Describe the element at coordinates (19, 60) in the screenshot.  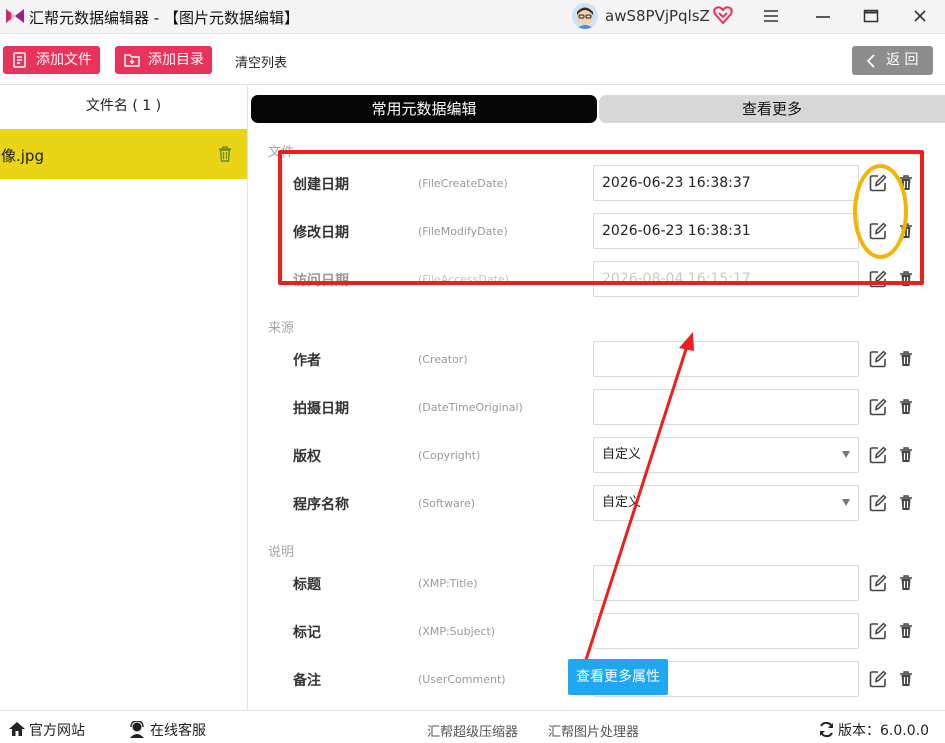
I see `add-file-icon` at that location.